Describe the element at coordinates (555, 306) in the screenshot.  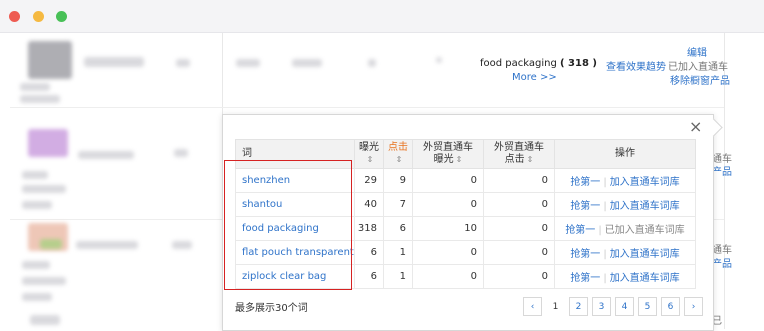
I see `page-1: 1` at that location.